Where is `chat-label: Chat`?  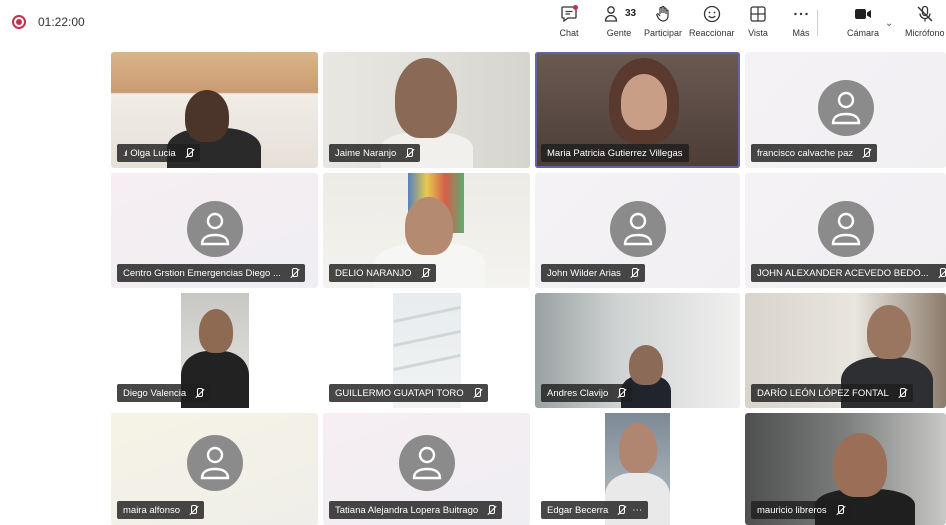 chat-label: Chat is located at coordinates (569, 33).